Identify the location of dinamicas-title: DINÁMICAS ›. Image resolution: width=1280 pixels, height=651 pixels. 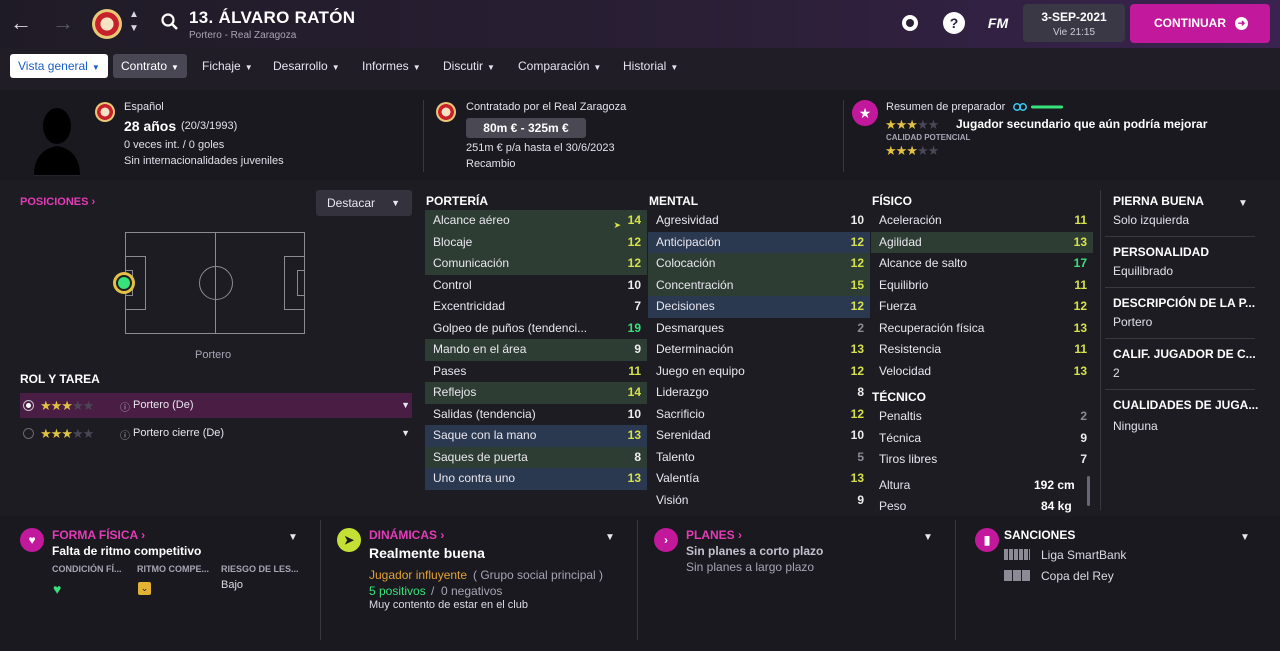
(406, 535).